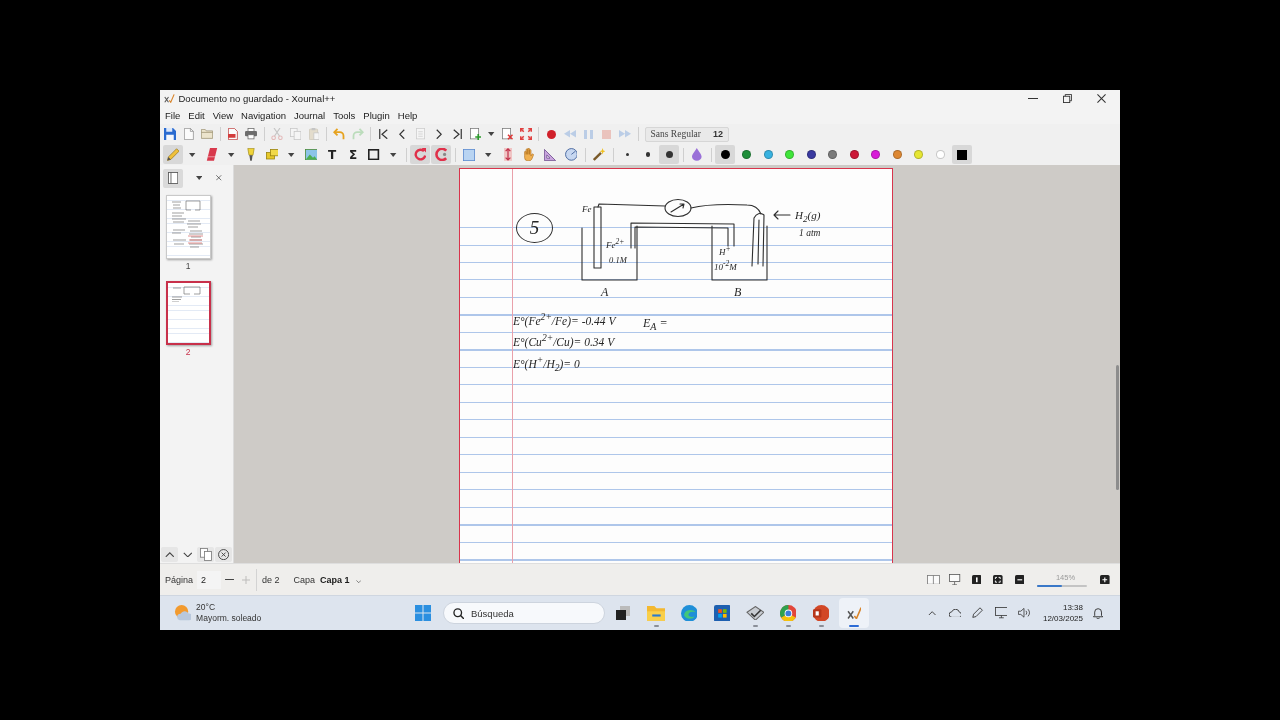 The width and height of the screenshot is (1280, 720). I want to click on circle-x-icon, so click(223, 554).